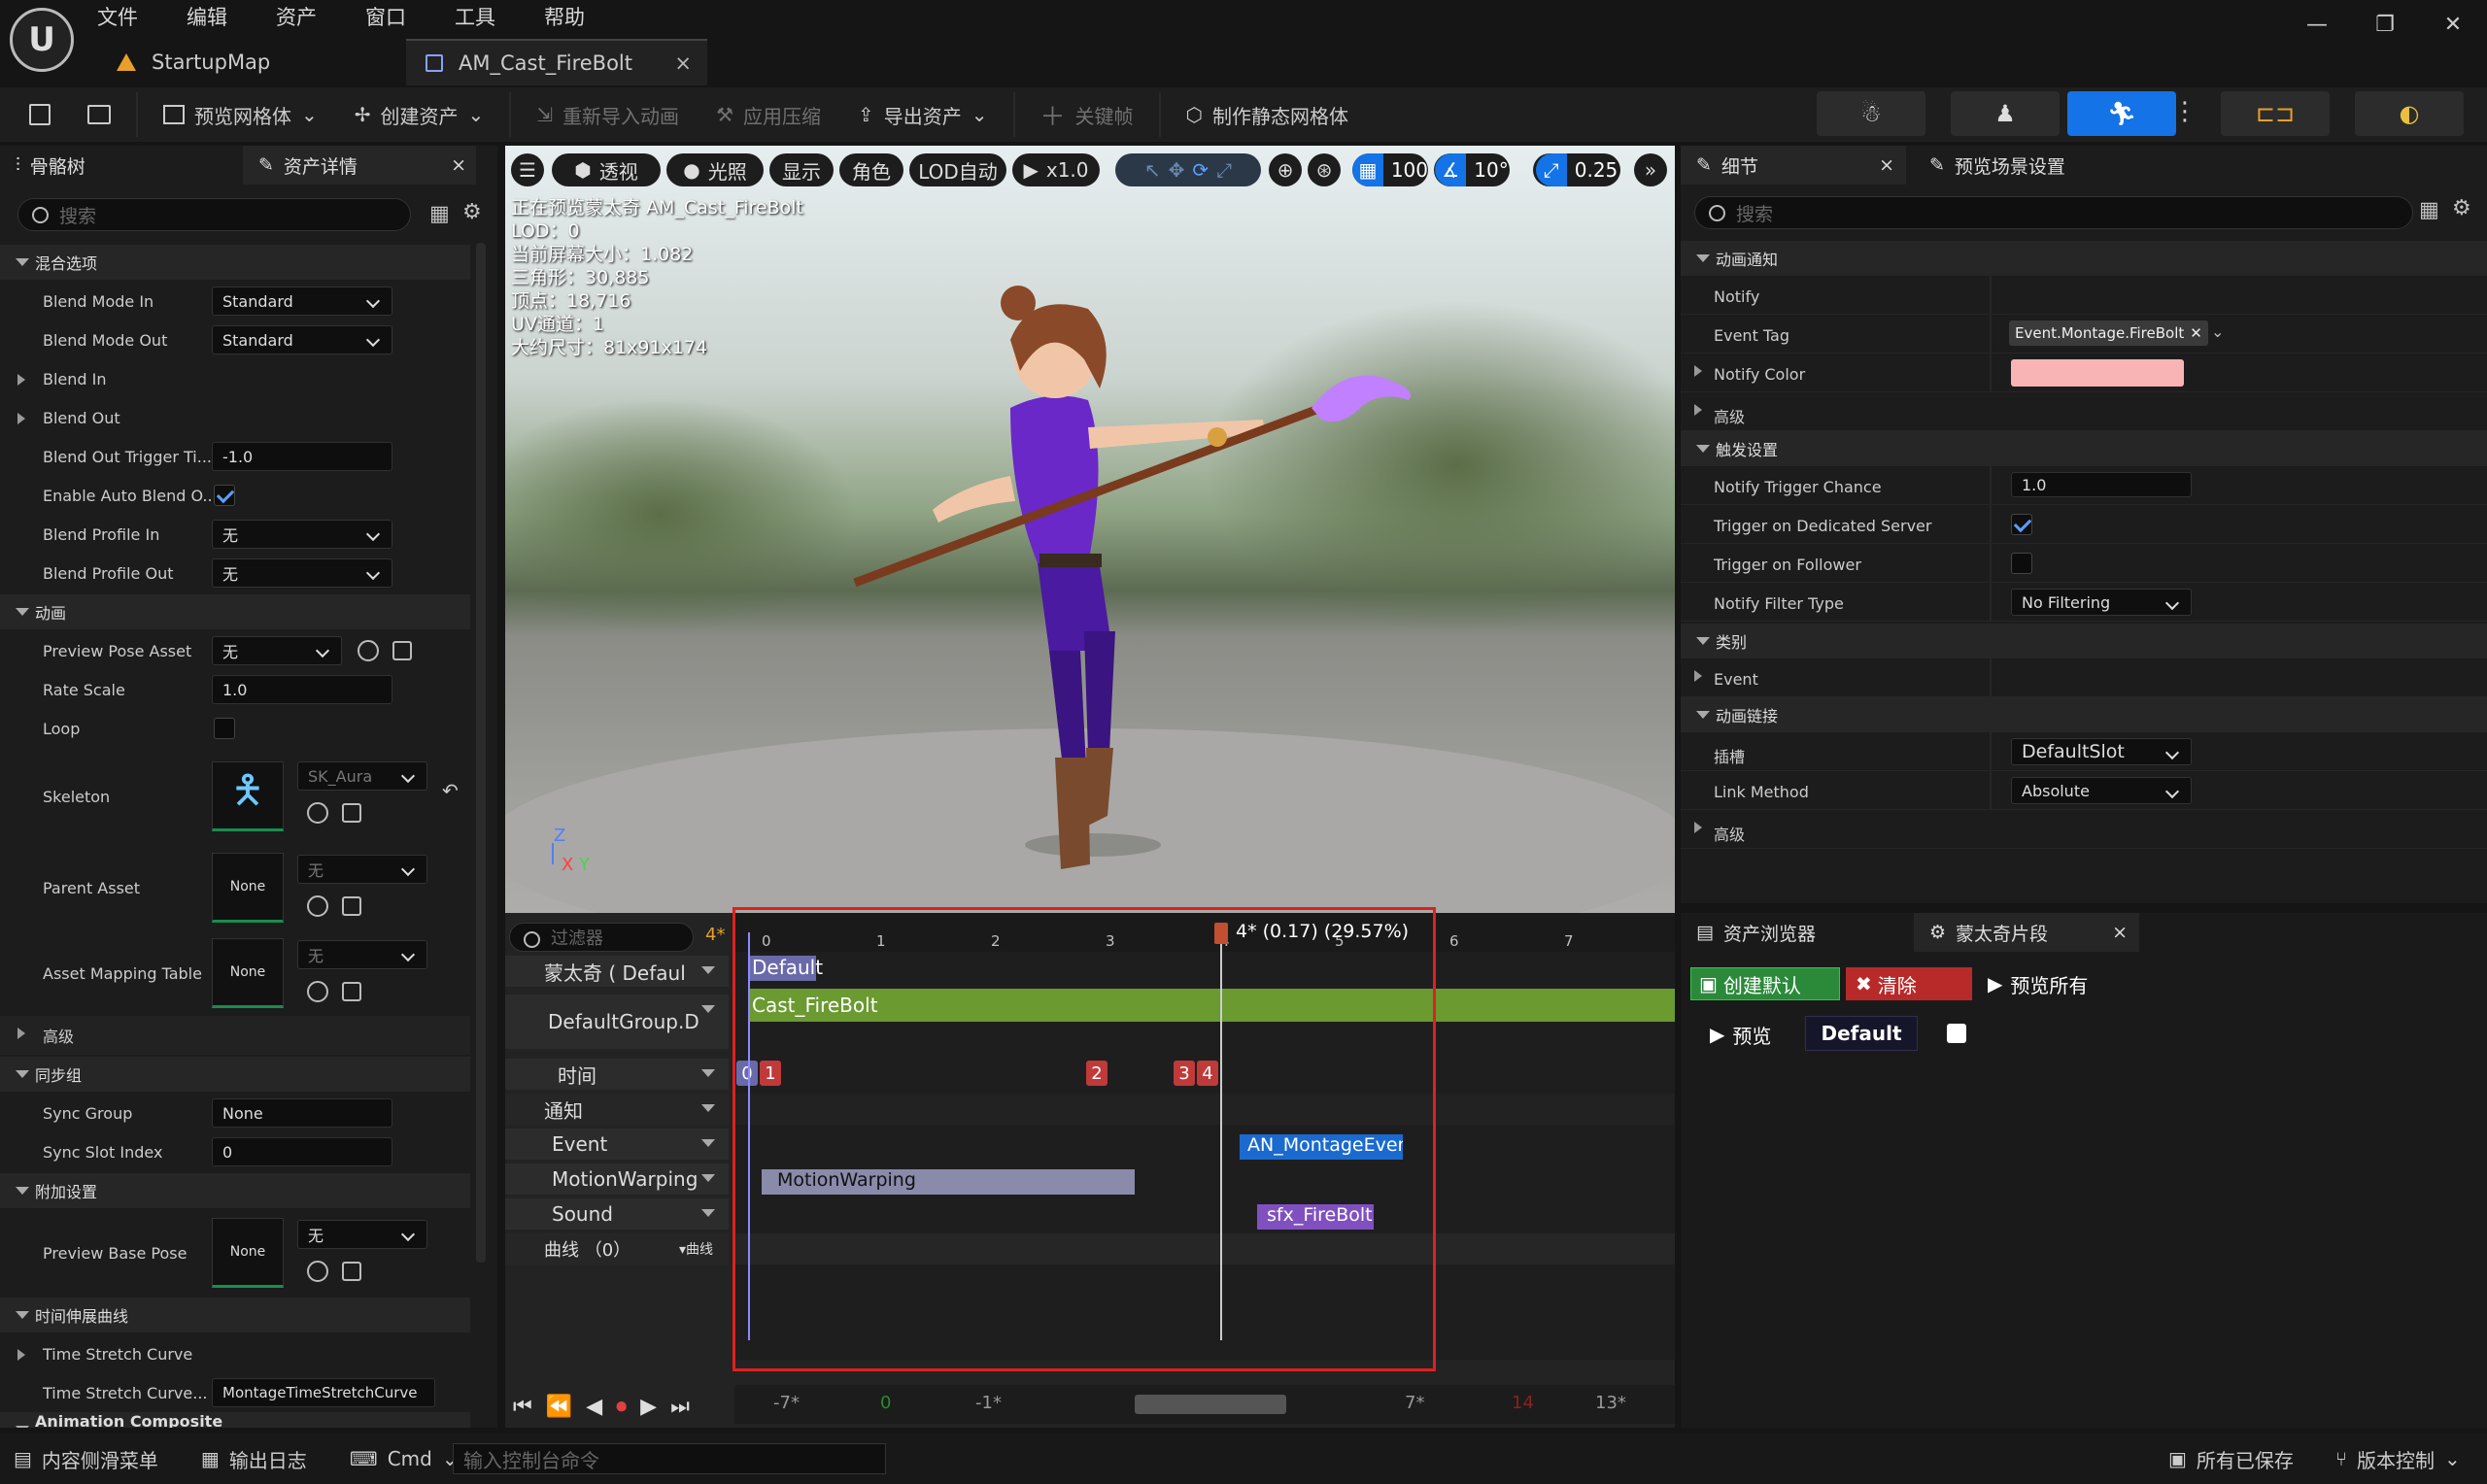 The height and width of the screenshot is (1484, 2487). What do you see at coordinates (404, 1458) in the screenshot?
I see `cmd-button: ⌨ Cmd ⌄` at bounding box center [404, 1458].